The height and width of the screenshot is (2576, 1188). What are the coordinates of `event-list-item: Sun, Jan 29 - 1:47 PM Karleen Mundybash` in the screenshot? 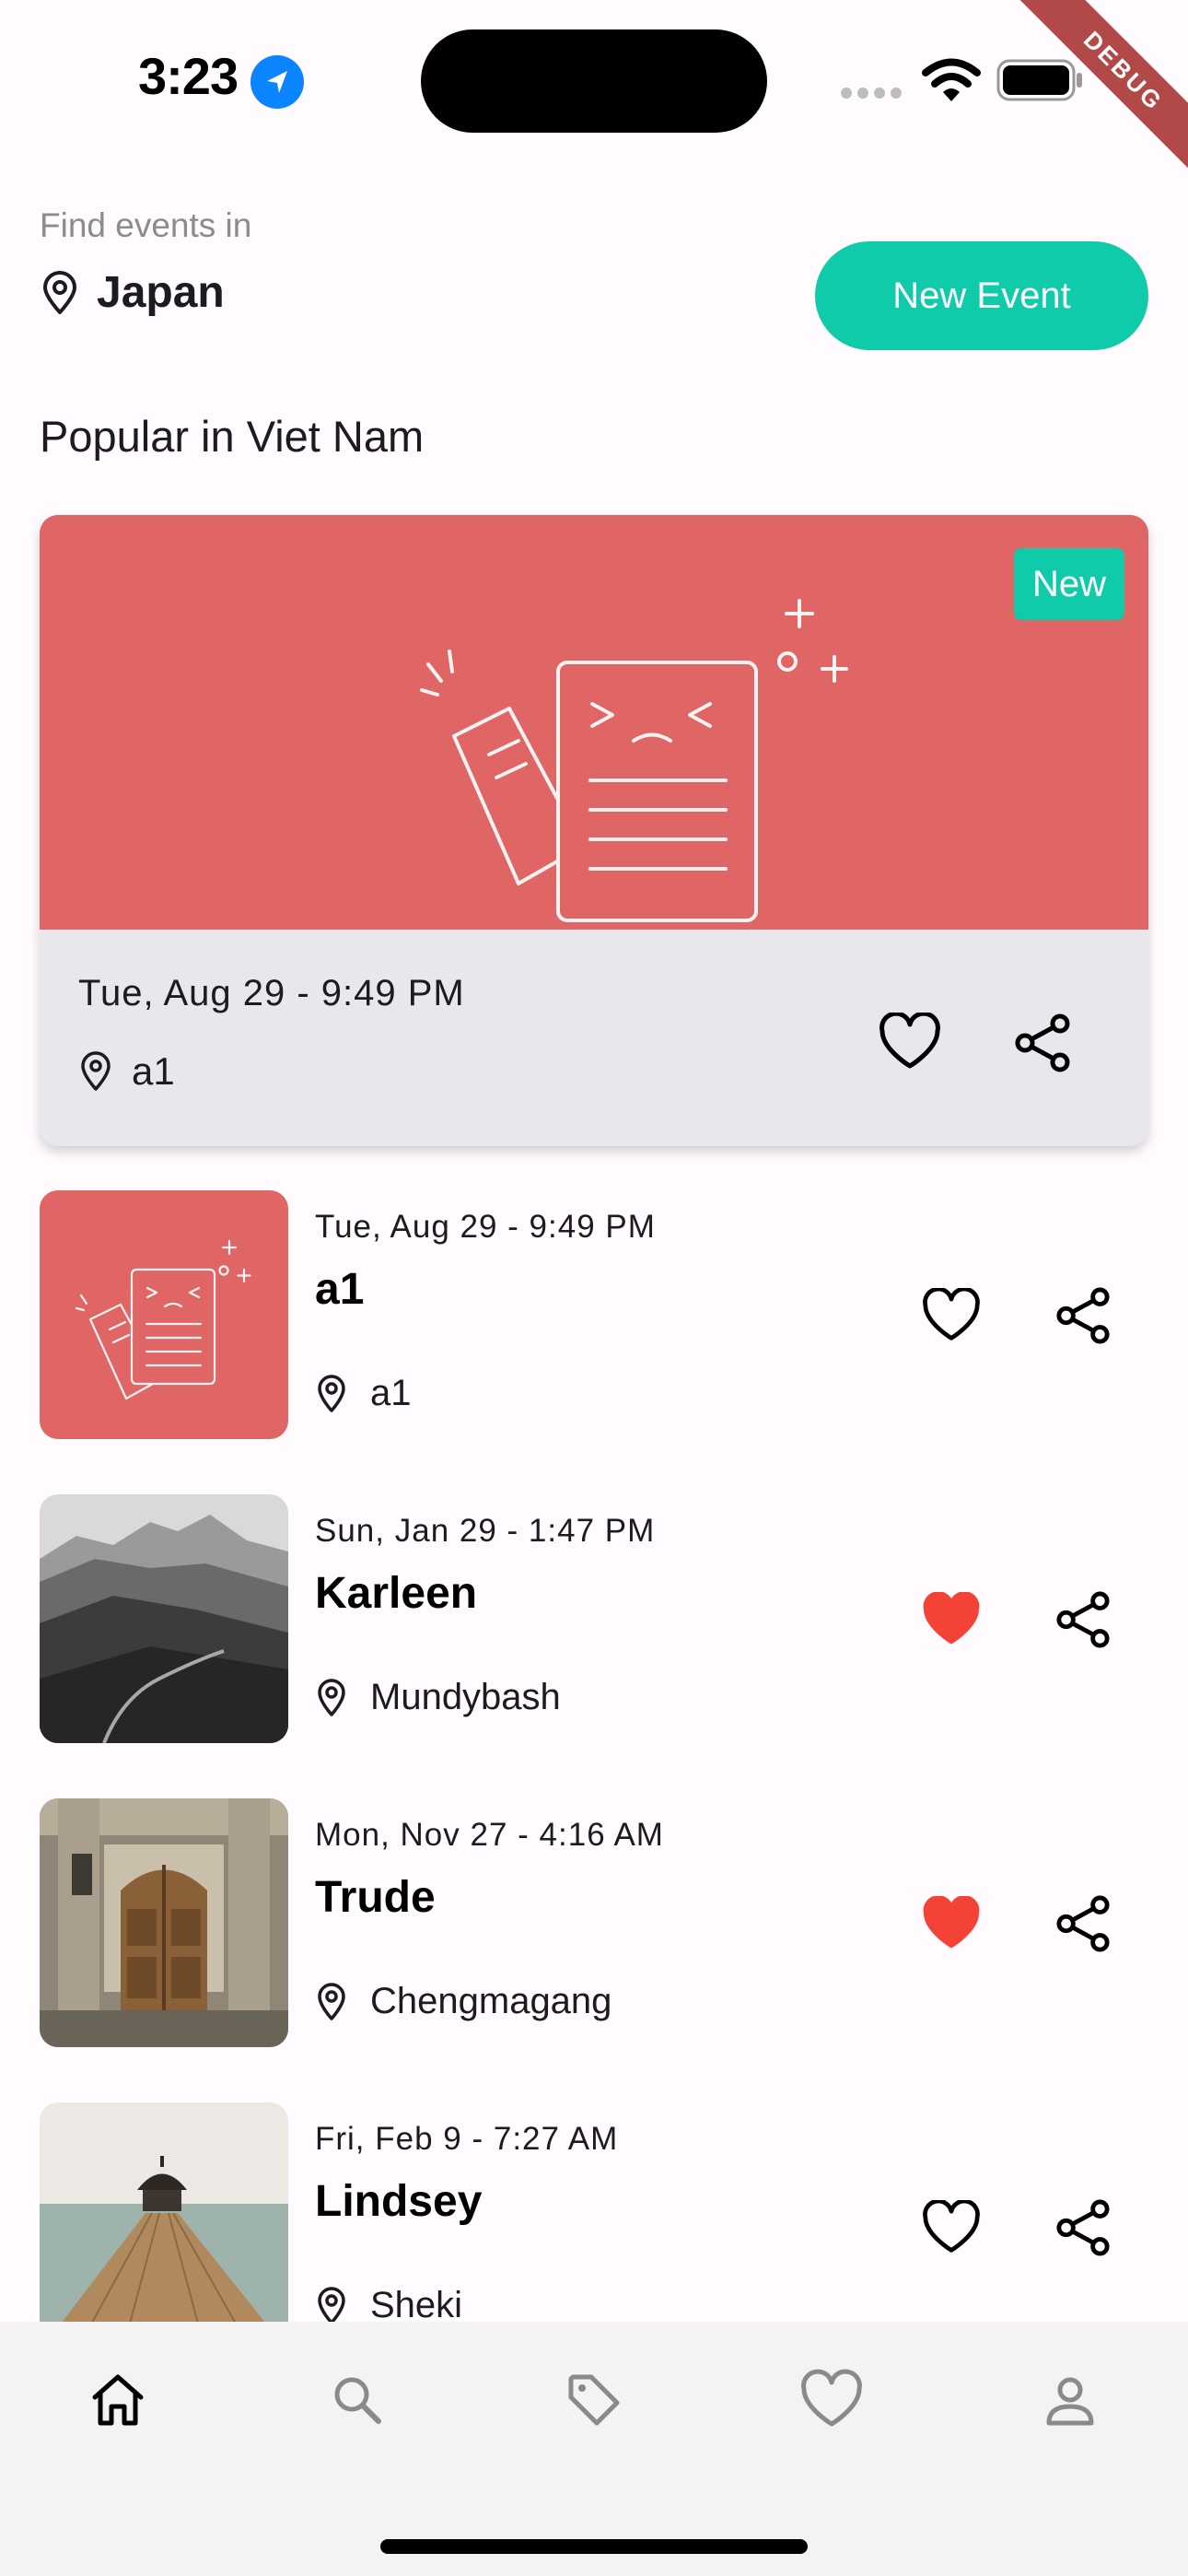 It's located at (594, 1618).